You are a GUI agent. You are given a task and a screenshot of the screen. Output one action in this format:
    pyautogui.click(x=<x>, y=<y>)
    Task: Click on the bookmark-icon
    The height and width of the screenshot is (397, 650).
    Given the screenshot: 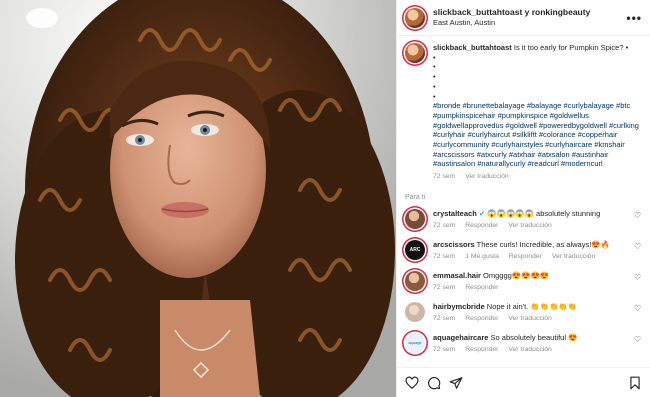 What is the action you would take?
    pyautogui.click(x=635, y=383)
    